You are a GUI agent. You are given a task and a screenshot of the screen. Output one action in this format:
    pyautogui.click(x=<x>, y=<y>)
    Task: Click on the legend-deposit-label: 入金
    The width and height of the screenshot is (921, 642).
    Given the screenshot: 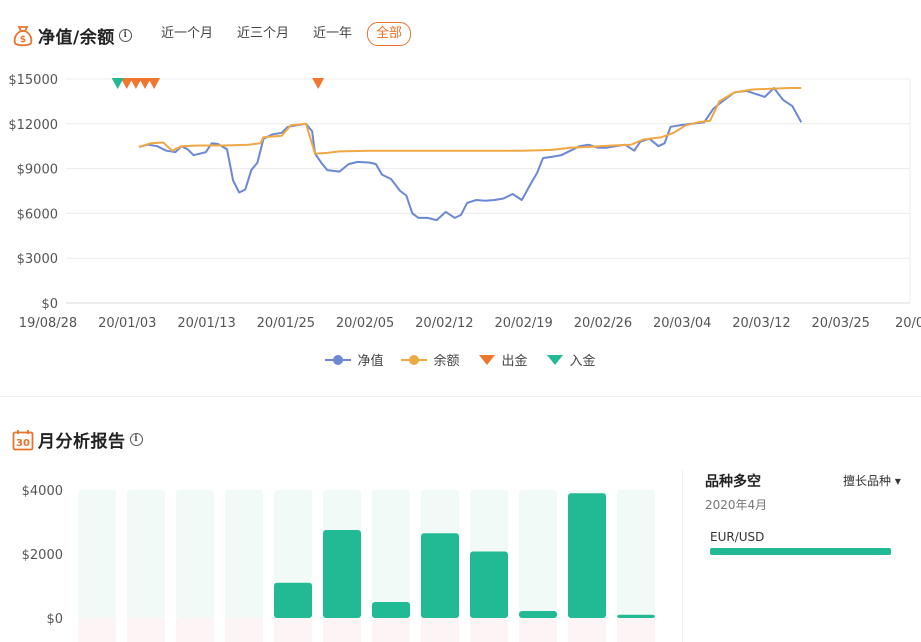 What is the action you would take?
    pyautogui.click(x=582, y=361)
    